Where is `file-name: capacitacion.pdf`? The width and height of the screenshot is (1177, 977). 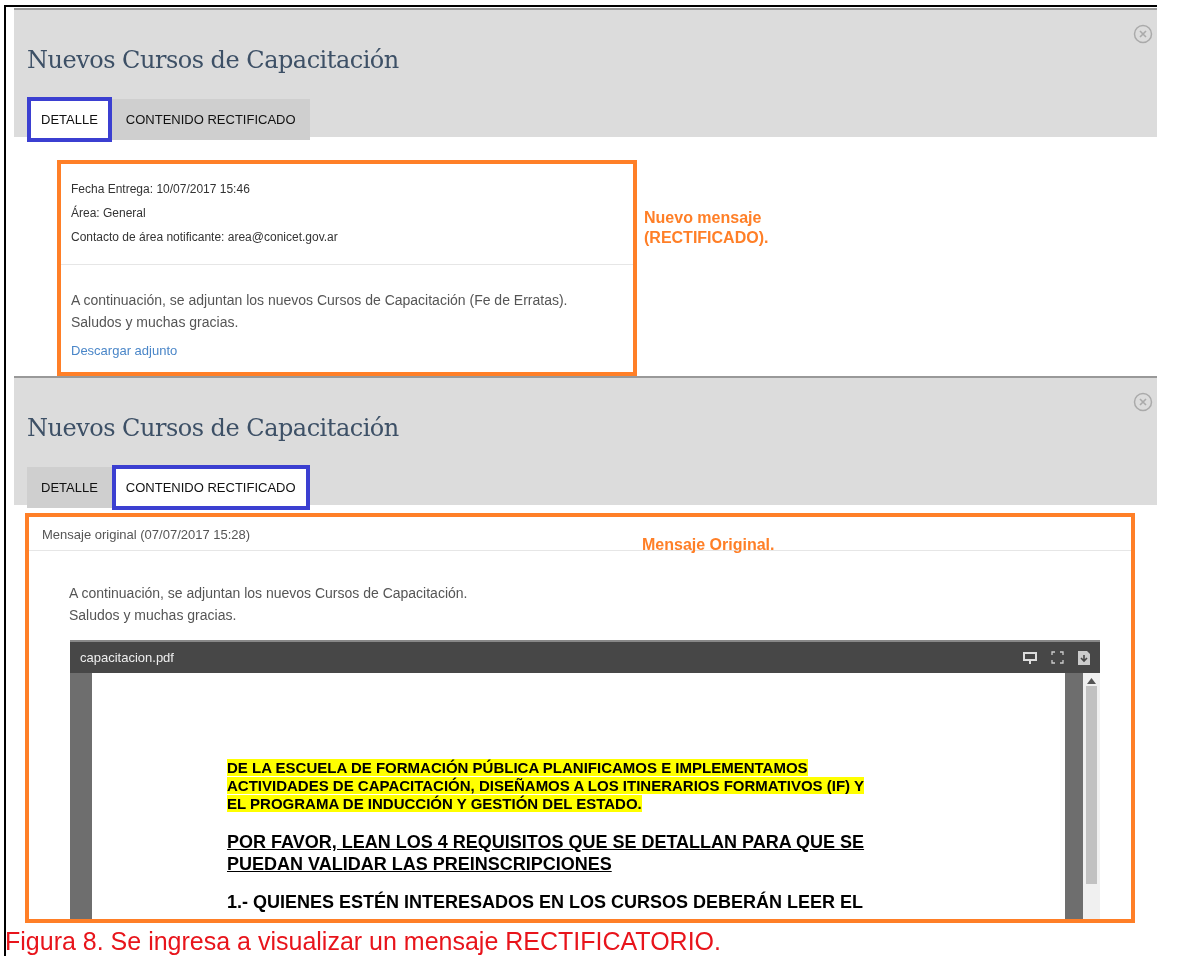
file-name: capacitacion.pdf is located at coordinates (127, 657).